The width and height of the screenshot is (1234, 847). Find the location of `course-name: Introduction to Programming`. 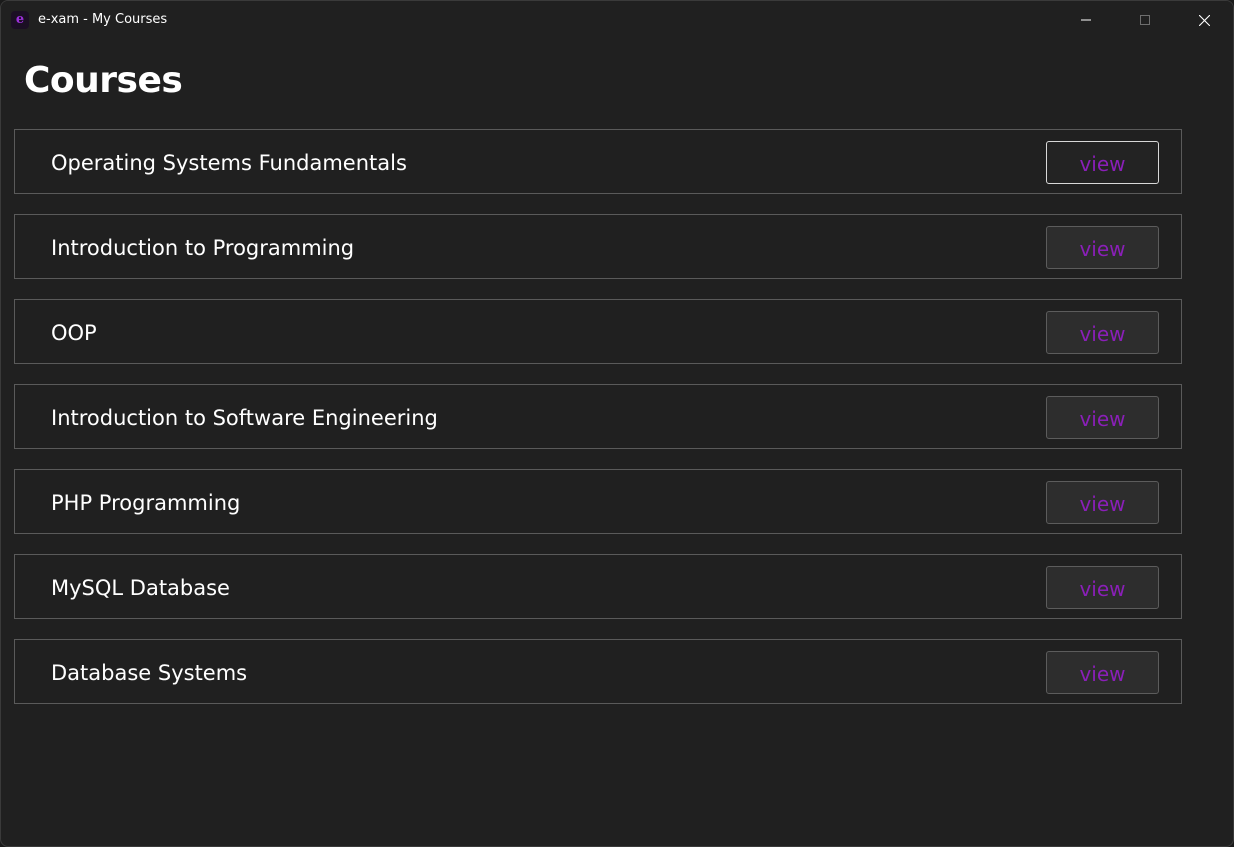

course-name: Introduction to Programming is located at coordinates (203, 248).